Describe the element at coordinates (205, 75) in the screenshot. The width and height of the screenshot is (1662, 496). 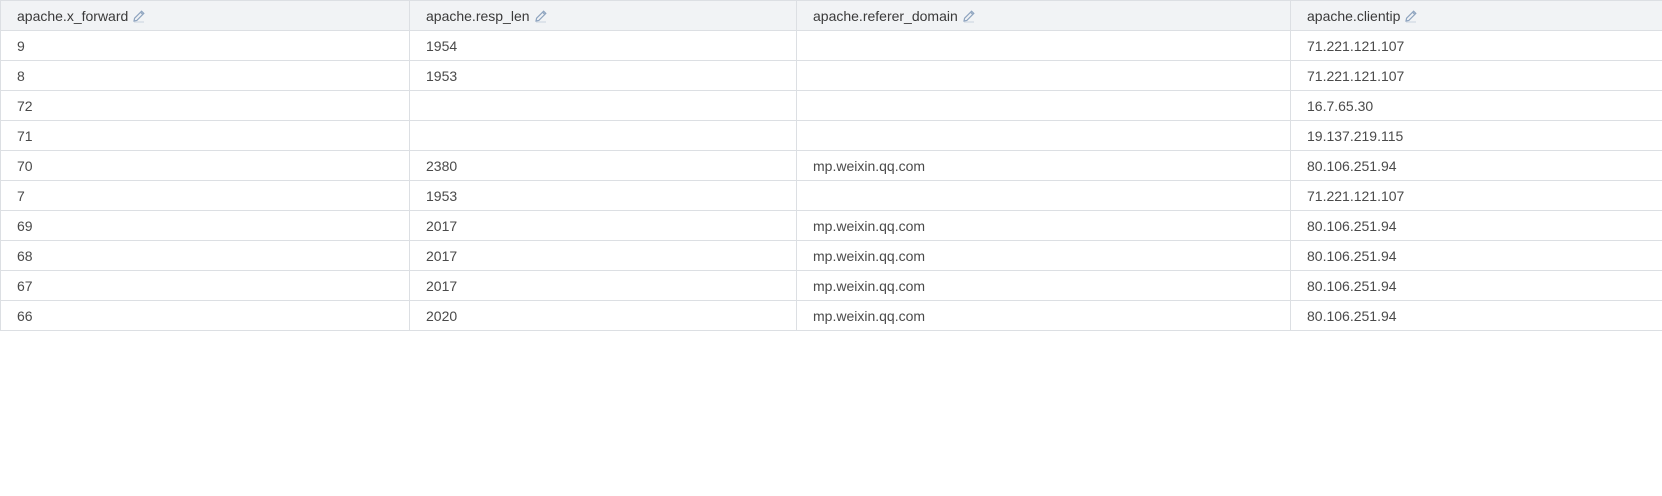
I see `cell-x-forward: 8` at that location.